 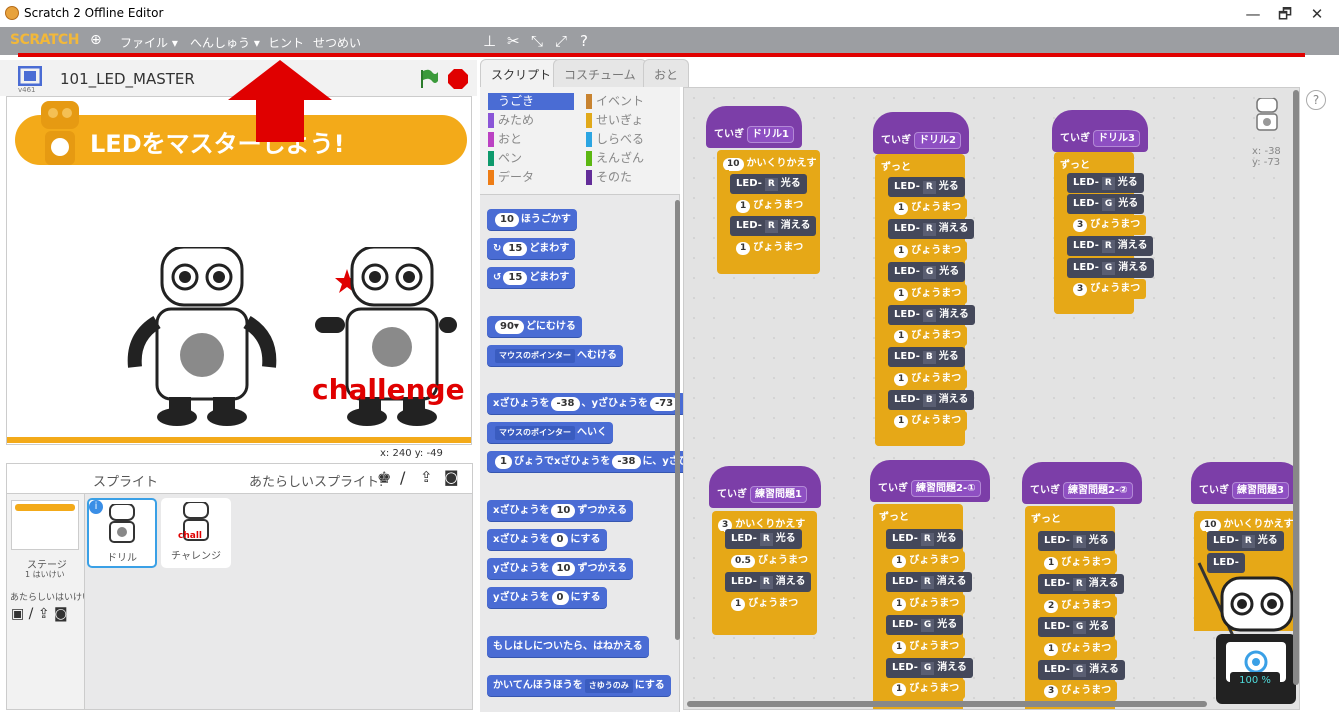 What do you see at coordinates (1317, 14) in the screenshot?
I see `close-button: ✕` at bounding box center [1317, 14].